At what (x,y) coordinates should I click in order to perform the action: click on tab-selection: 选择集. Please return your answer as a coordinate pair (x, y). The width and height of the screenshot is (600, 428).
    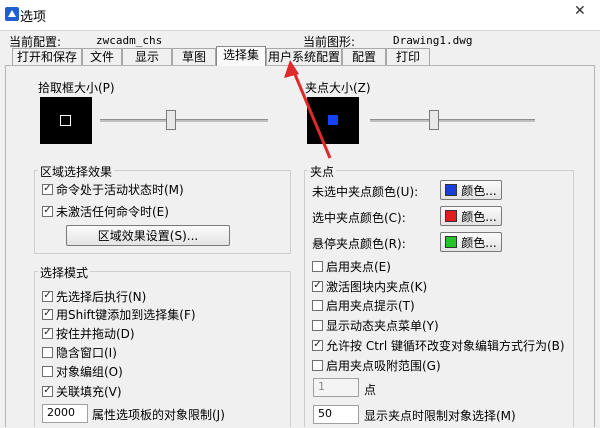
    Looking at the image, I should click on (241, 56).